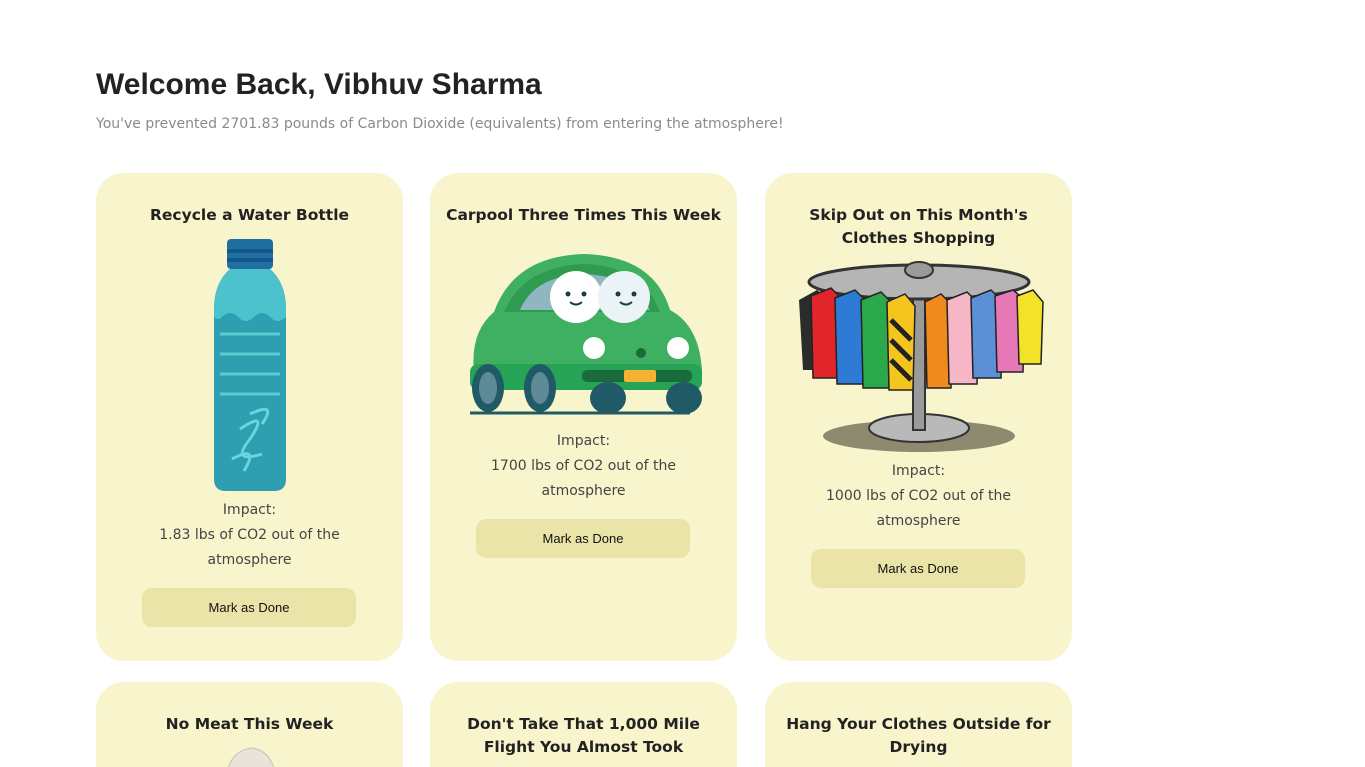 The image size is (1365, 767). Describe the element at coordinates (249, 215) in the screenshot. I see `card-title: Recycle a Water Bottle` at that location.